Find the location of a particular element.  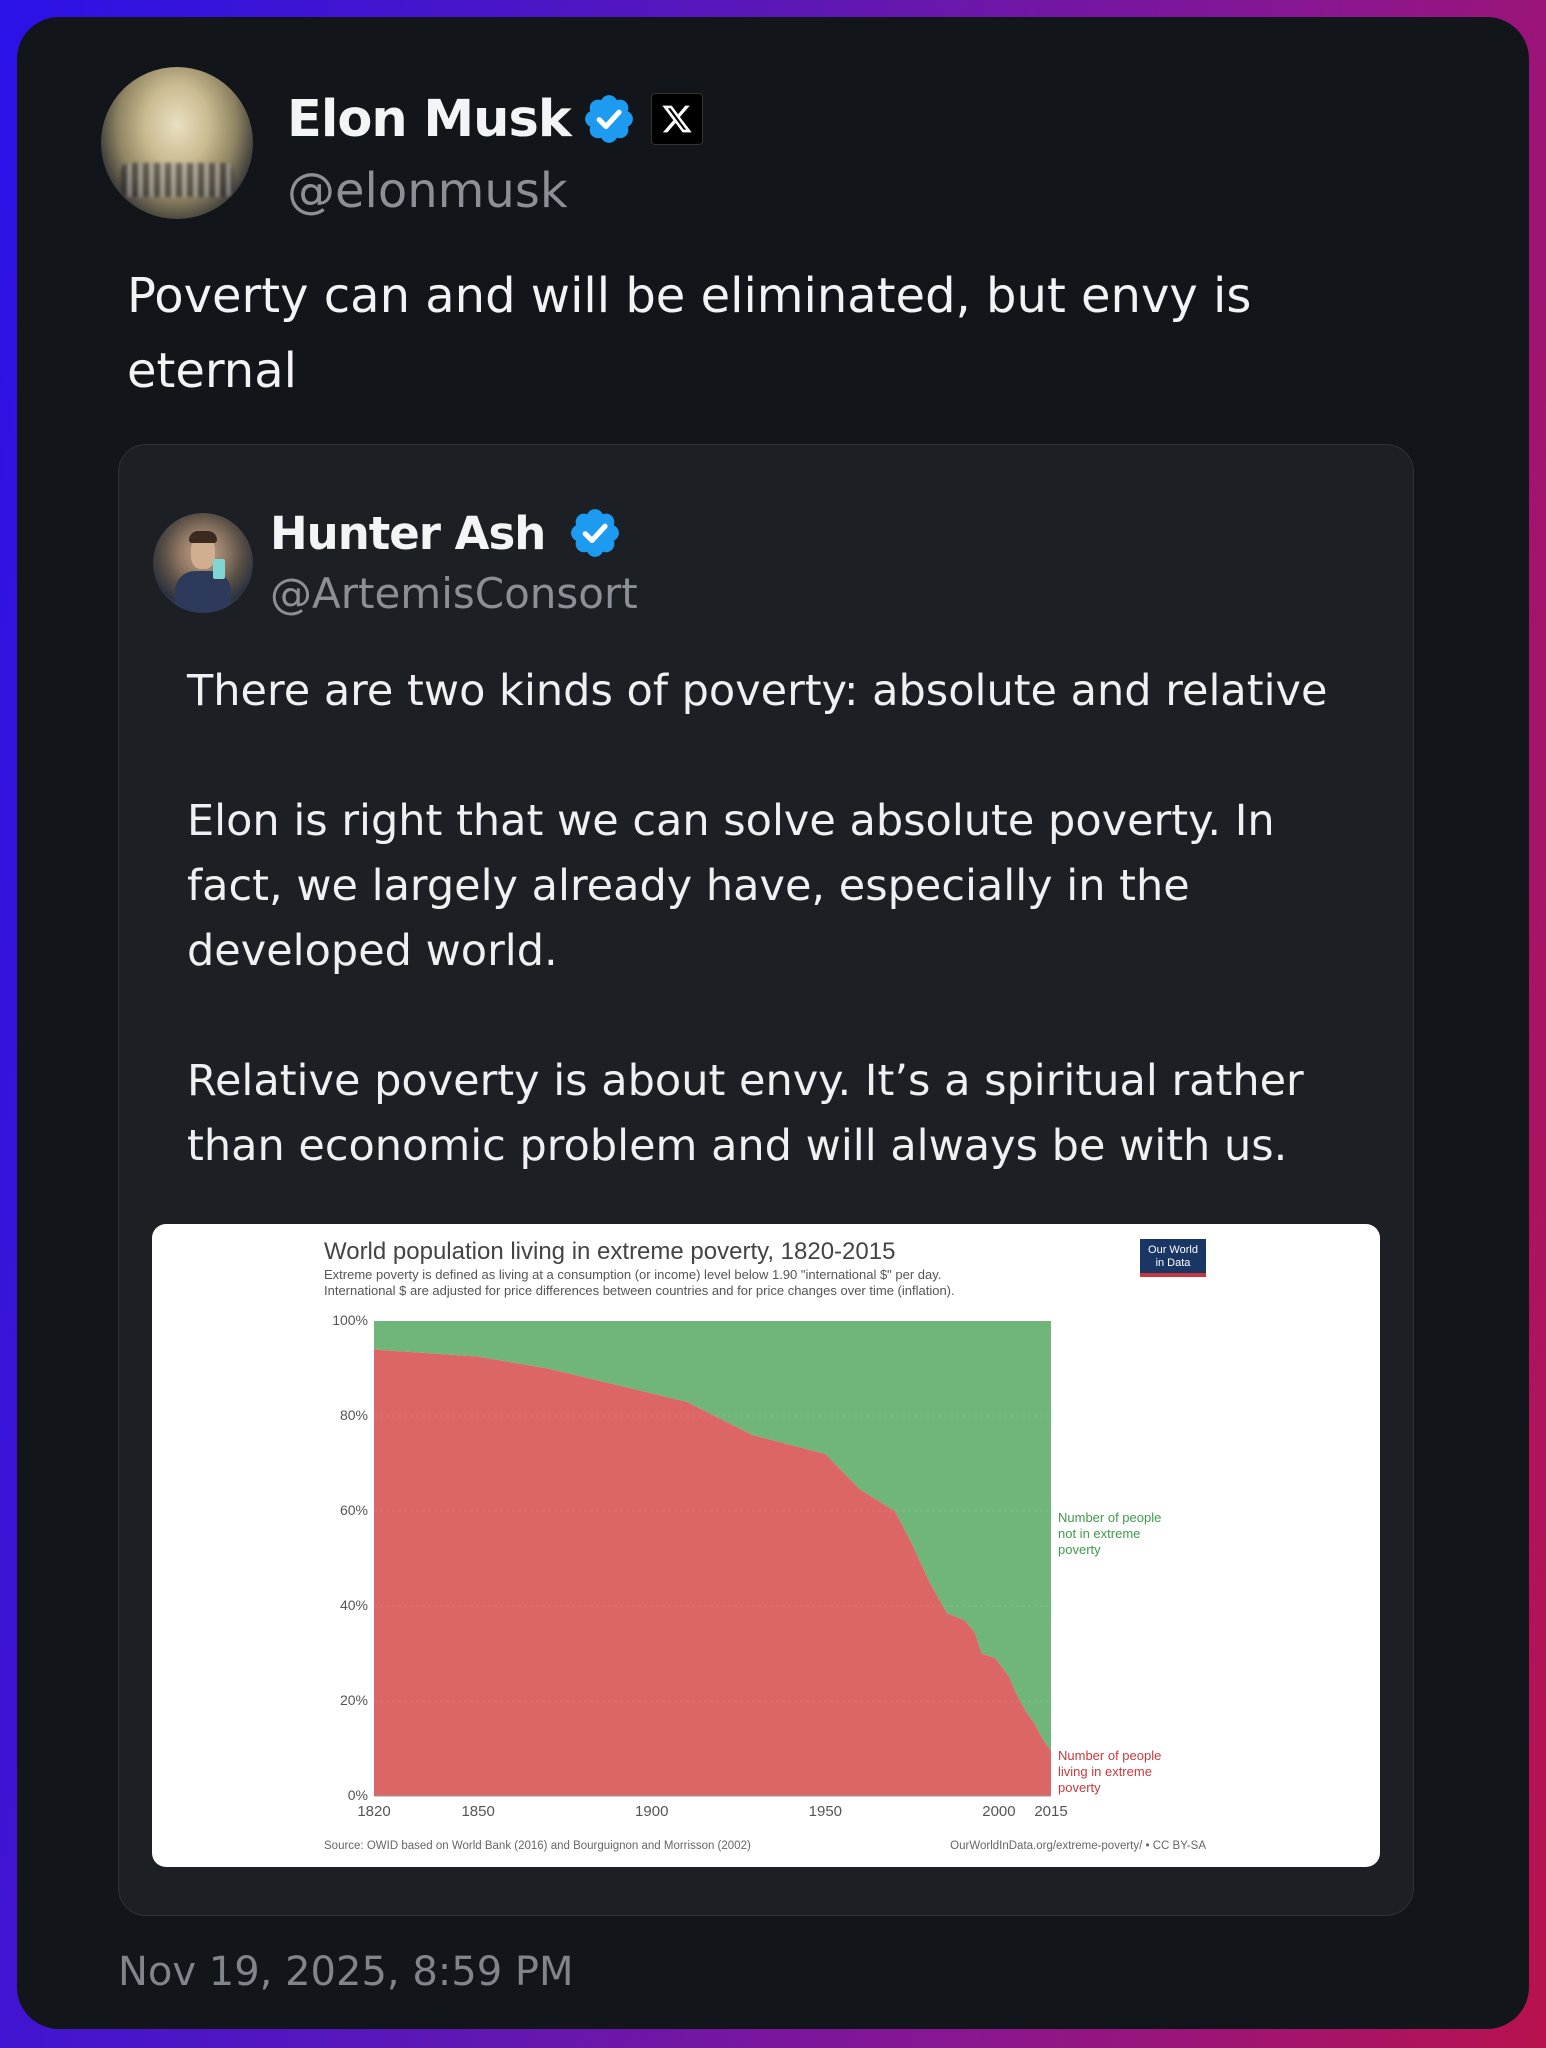

x-tick-label: 1850 is located at coordinates (477, 1811).